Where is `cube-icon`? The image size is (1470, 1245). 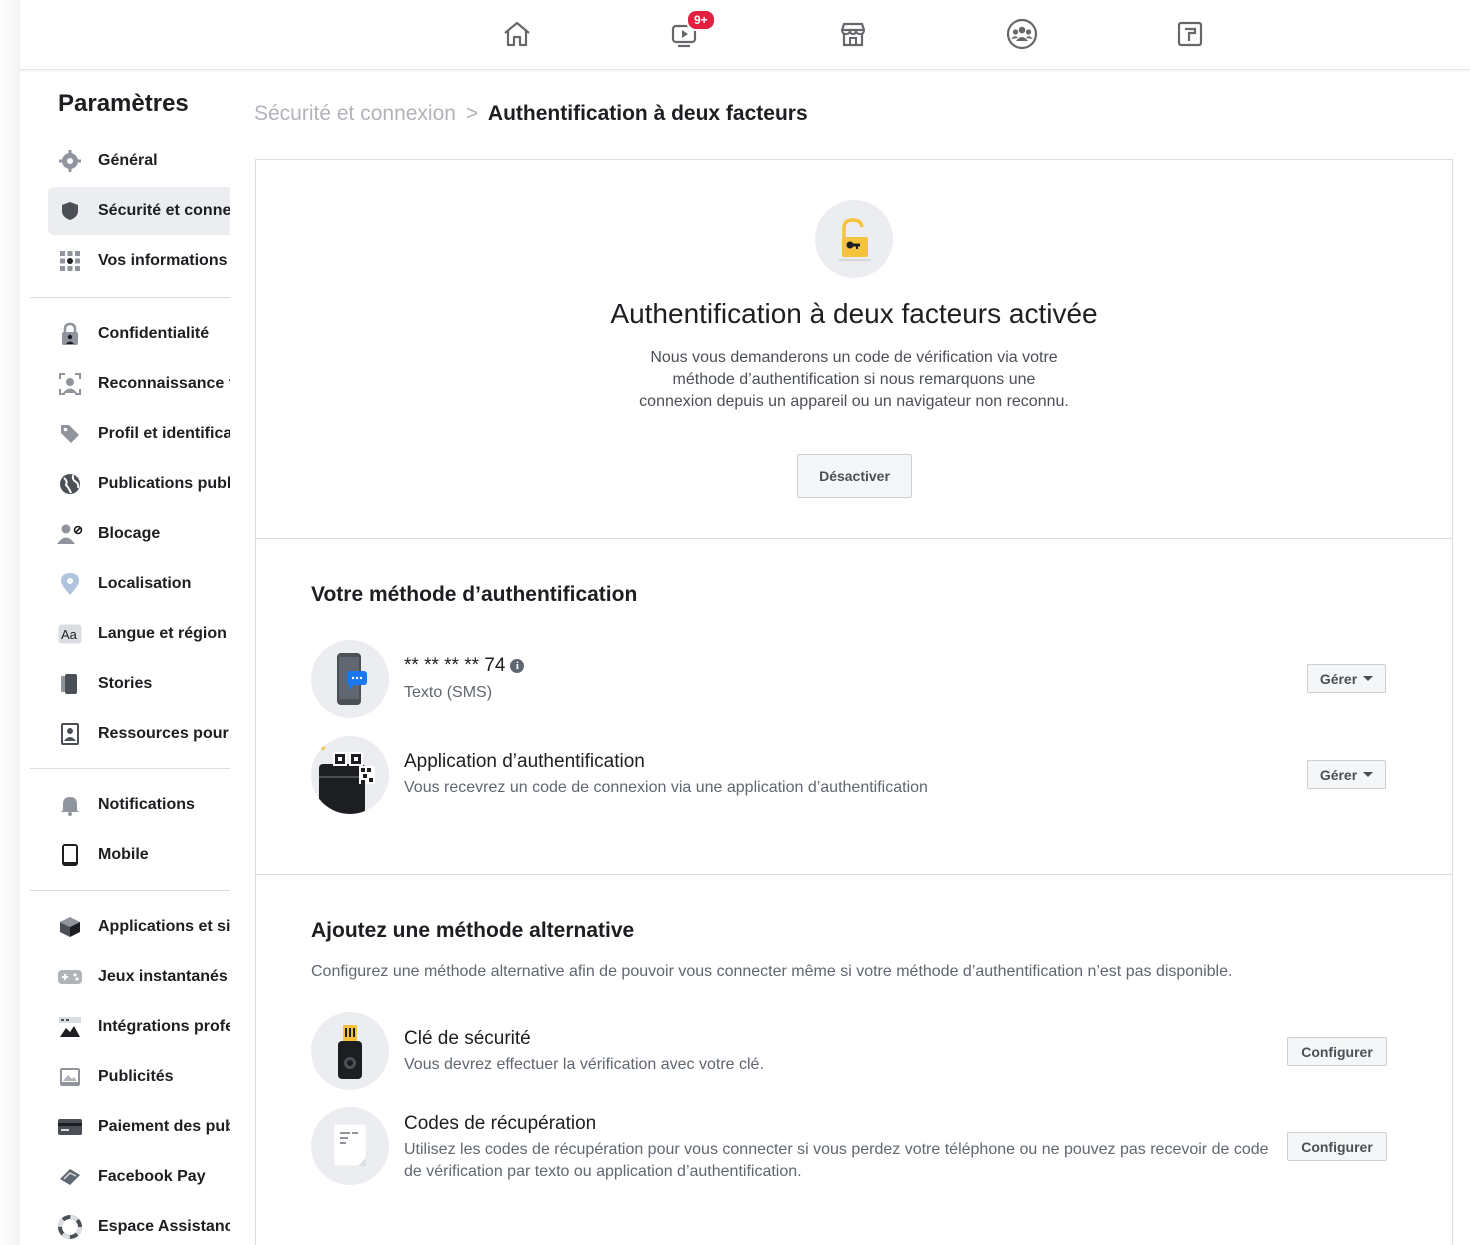 cube-icon is located at coordinates (70, 927).